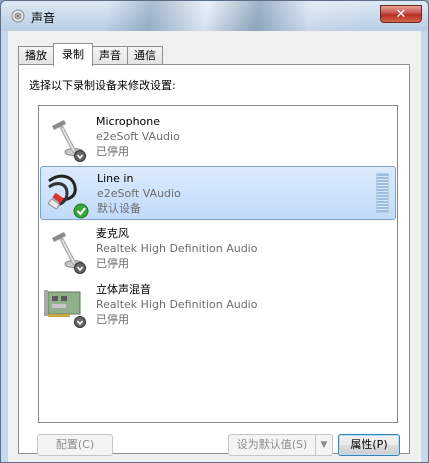  I want to click on chevron-down-icon: ▼, so click(324, 445).